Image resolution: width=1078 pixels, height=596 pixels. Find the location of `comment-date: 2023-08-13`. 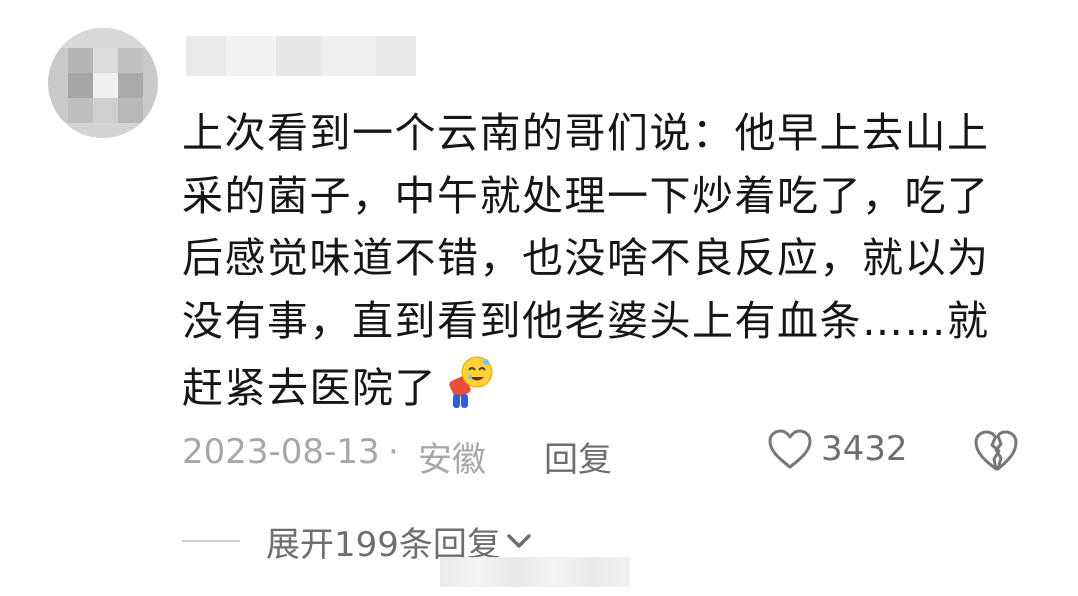

comment-date: 2023-08-13 is located at coordinates (281, 452).